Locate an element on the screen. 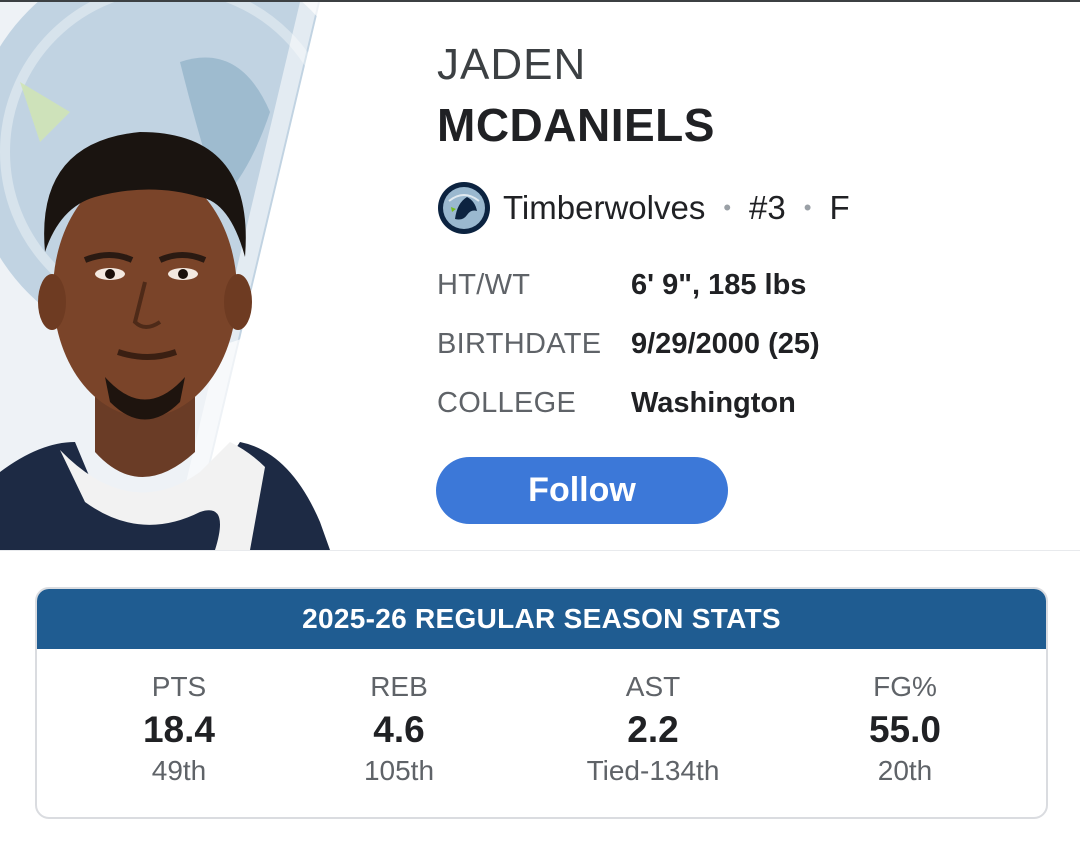  info-row-birthdate: BIRTHDATE 9/29/2000 (25) is located at coordinates (628, 344).